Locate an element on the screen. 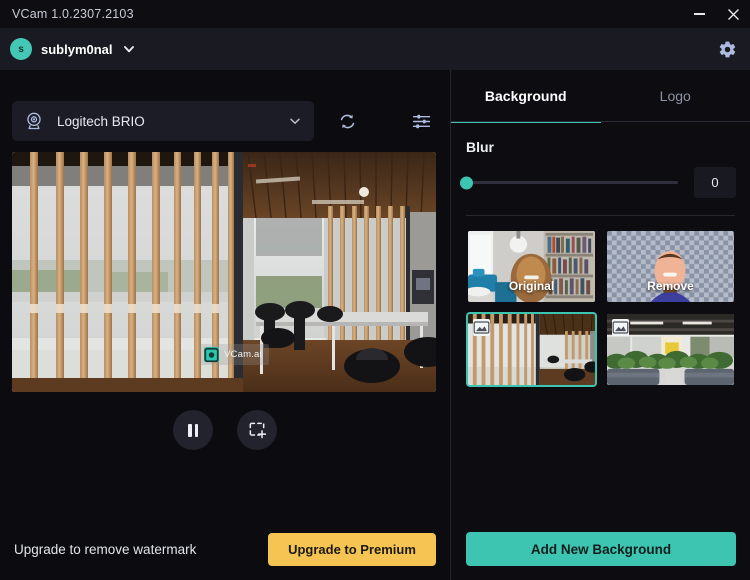 This screenshot has width=750, height=580. tab-background: Background is located at coordinates (526, 96).